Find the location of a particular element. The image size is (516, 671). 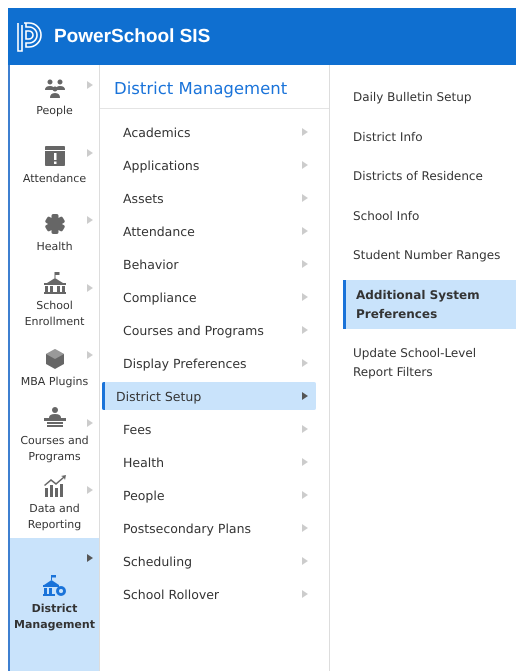

submenu-item: Daily Bulletin Setup is located at coordinates (429, 97).